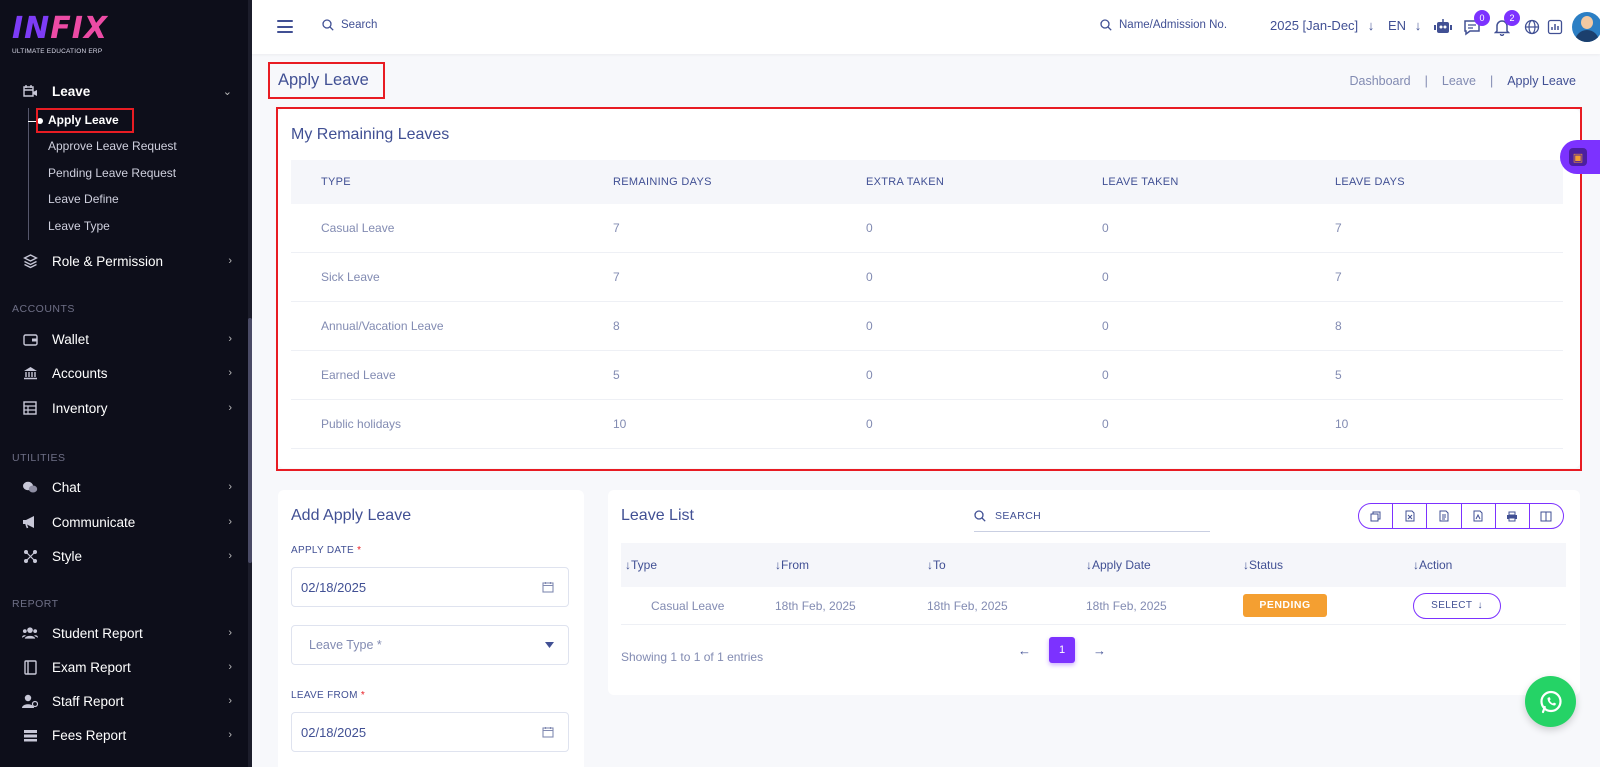 The image size is (1600, 767). What do you see at coordinates (127, 91) in the screenshot?
I see `sidebar-item-leave: Leave ⌄` at bounding box center [127, 91].